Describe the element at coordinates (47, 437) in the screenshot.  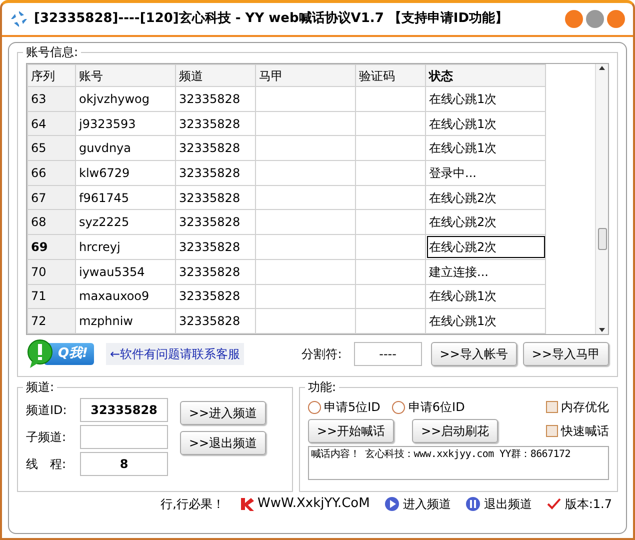
I see `field-label: 子频道:` at that location.